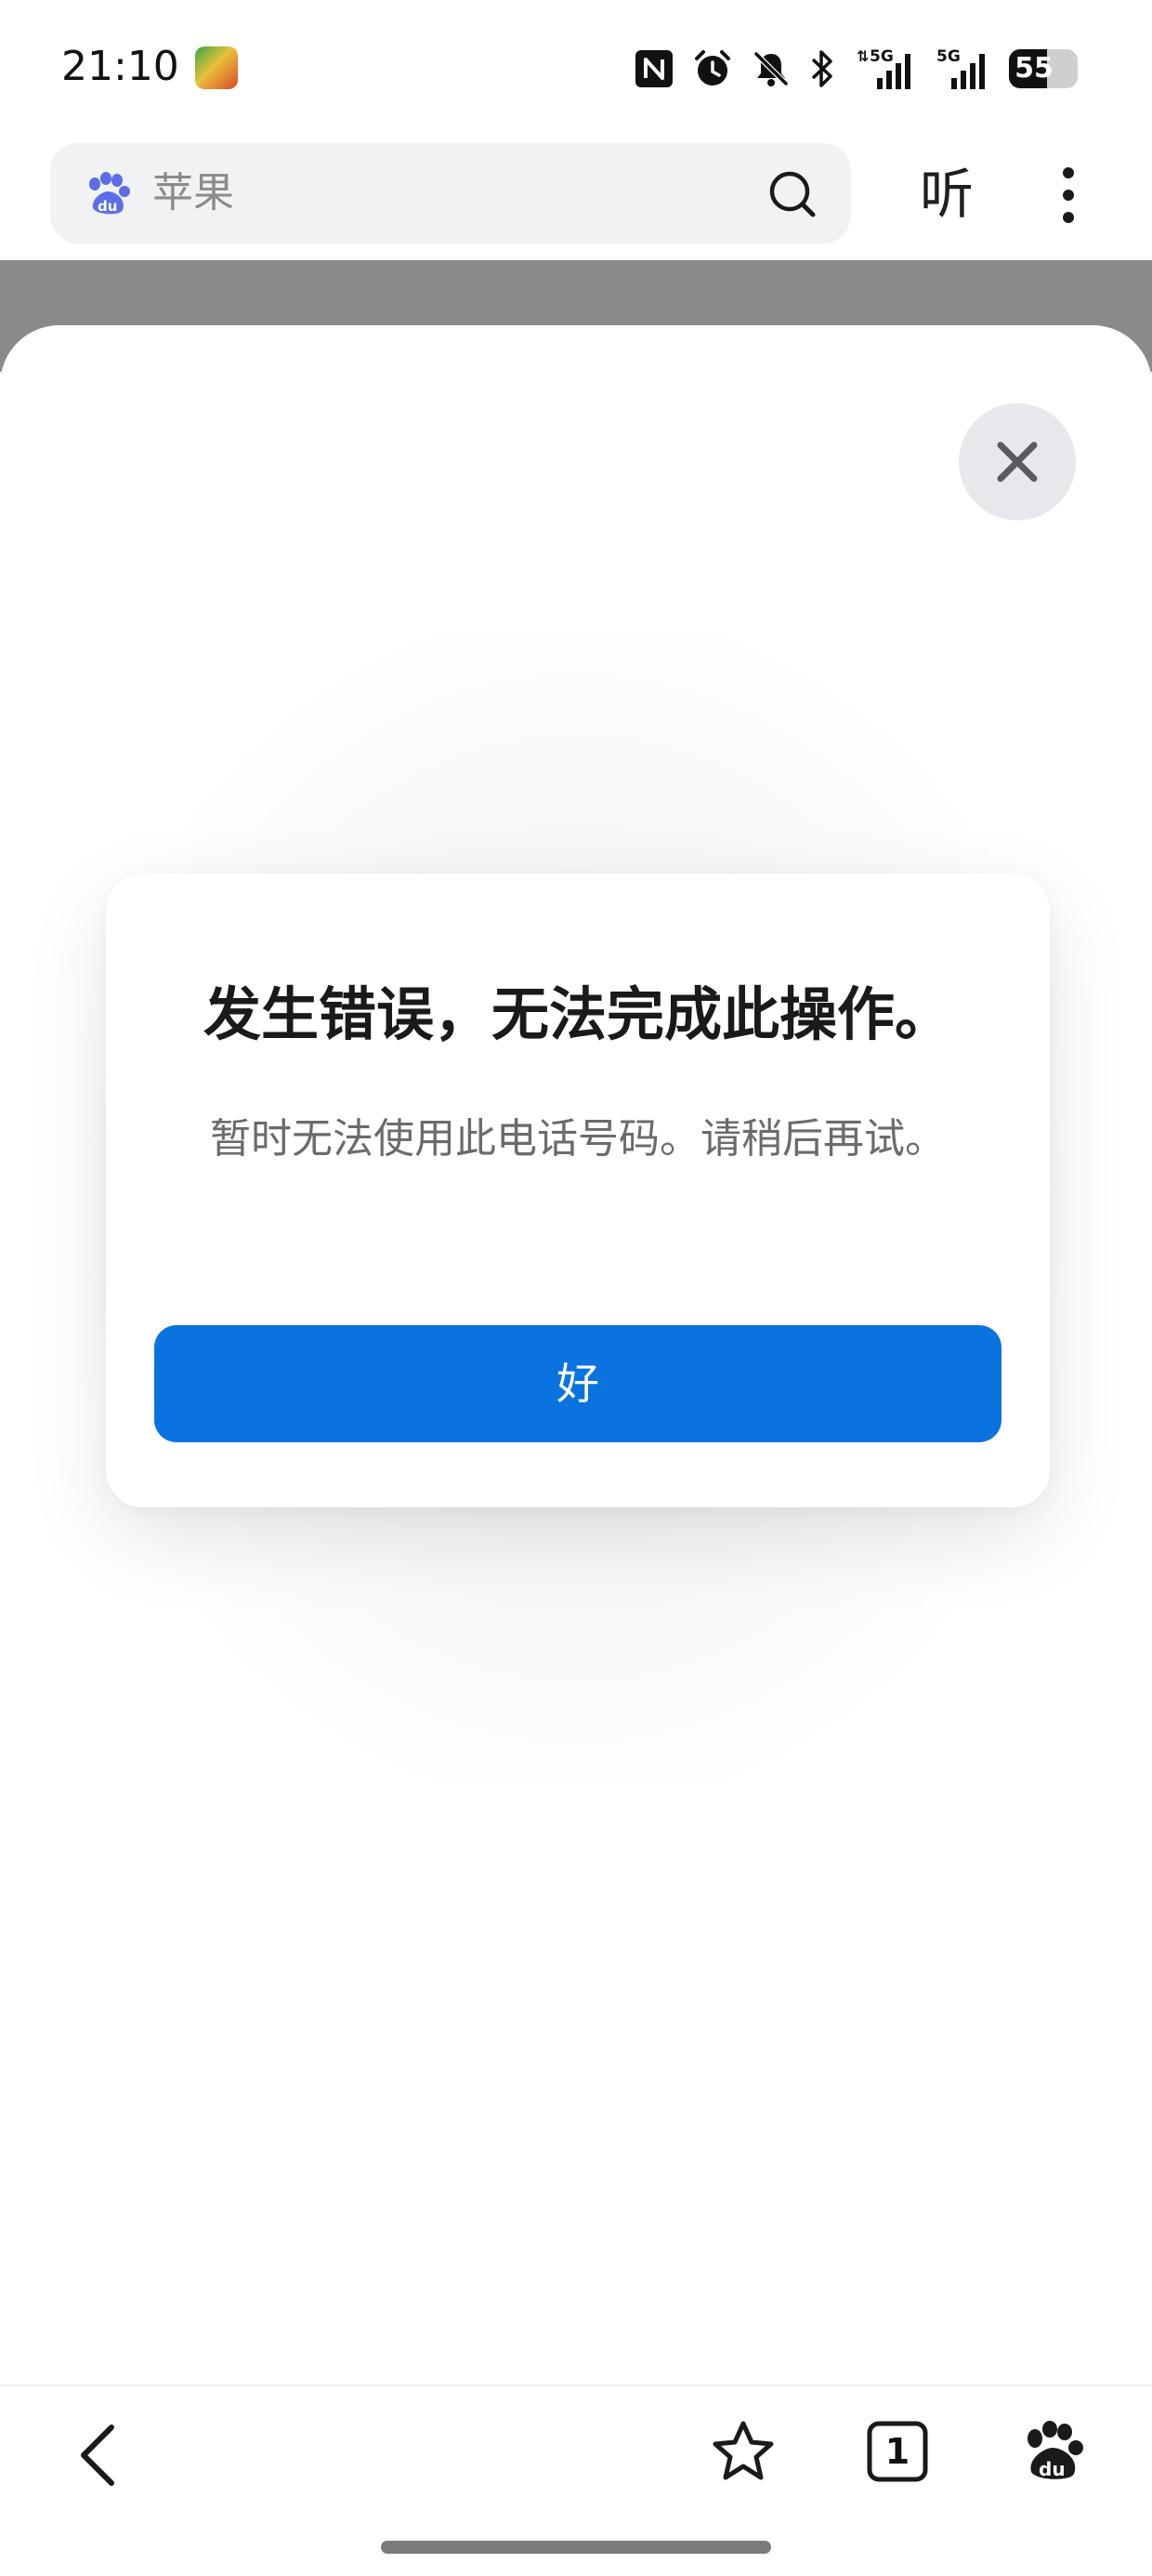 This screenshot has height=2576, width=1152. What do you see at coordinates (576, 2385) in the screenshot?
I see `bottom-nav-divider` at bounding box center [576, 2385].